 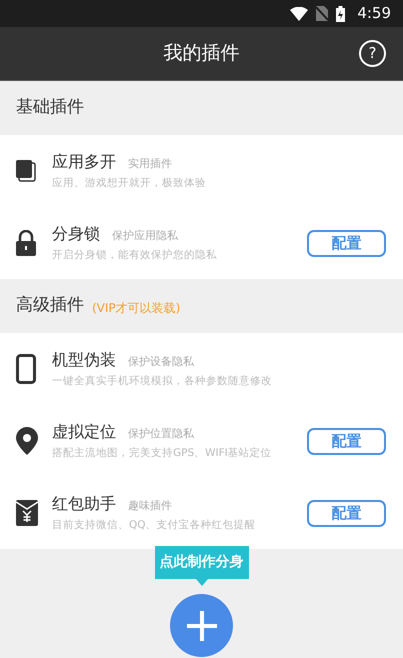 What do you see at coordinates (161, 434) in the screenshot?
I see `plugin-tag: 保护位置隐私` at bounding box center [161, 434].